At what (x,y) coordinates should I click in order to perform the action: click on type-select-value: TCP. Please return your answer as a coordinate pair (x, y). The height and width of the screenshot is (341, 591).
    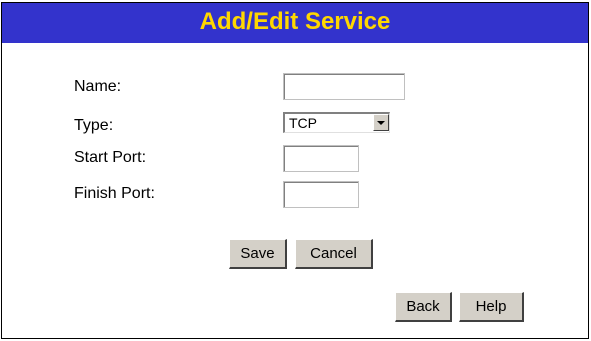
    Looking at the image, I should click on (303, 123).